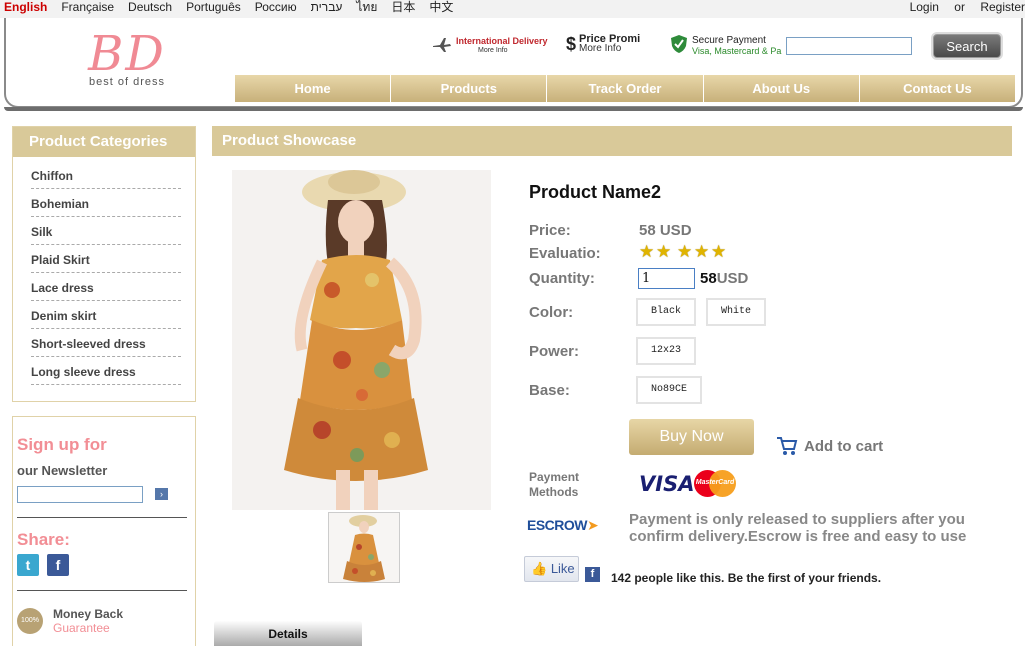  Describe the element at coordinates (924, 7) in the screenshot. I see `login-link: Login` at that location.